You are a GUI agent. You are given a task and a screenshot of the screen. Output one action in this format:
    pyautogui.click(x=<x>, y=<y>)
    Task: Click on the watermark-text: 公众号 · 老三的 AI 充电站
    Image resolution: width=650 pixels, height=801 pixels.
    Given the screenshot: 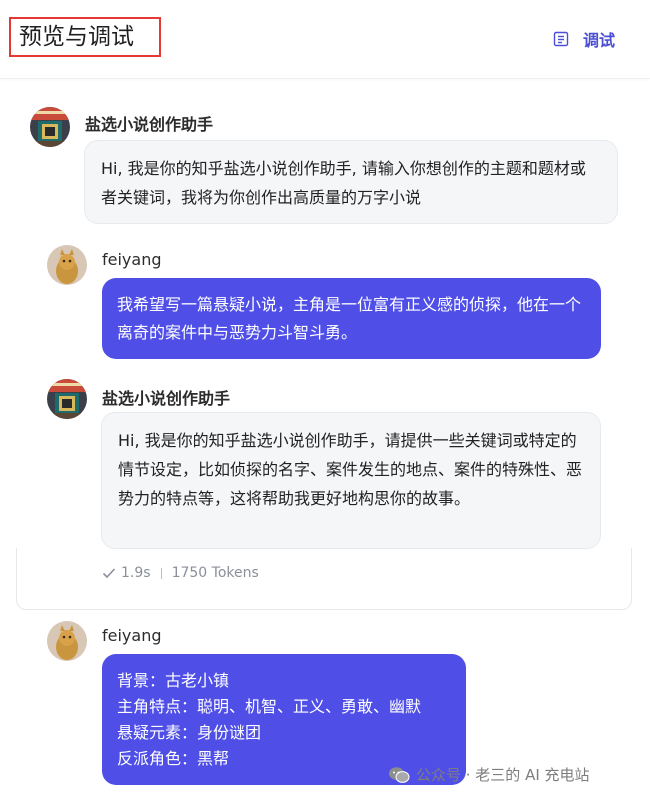 What is the action you would take?
    pyautogui.click(x=503, y=775)
    